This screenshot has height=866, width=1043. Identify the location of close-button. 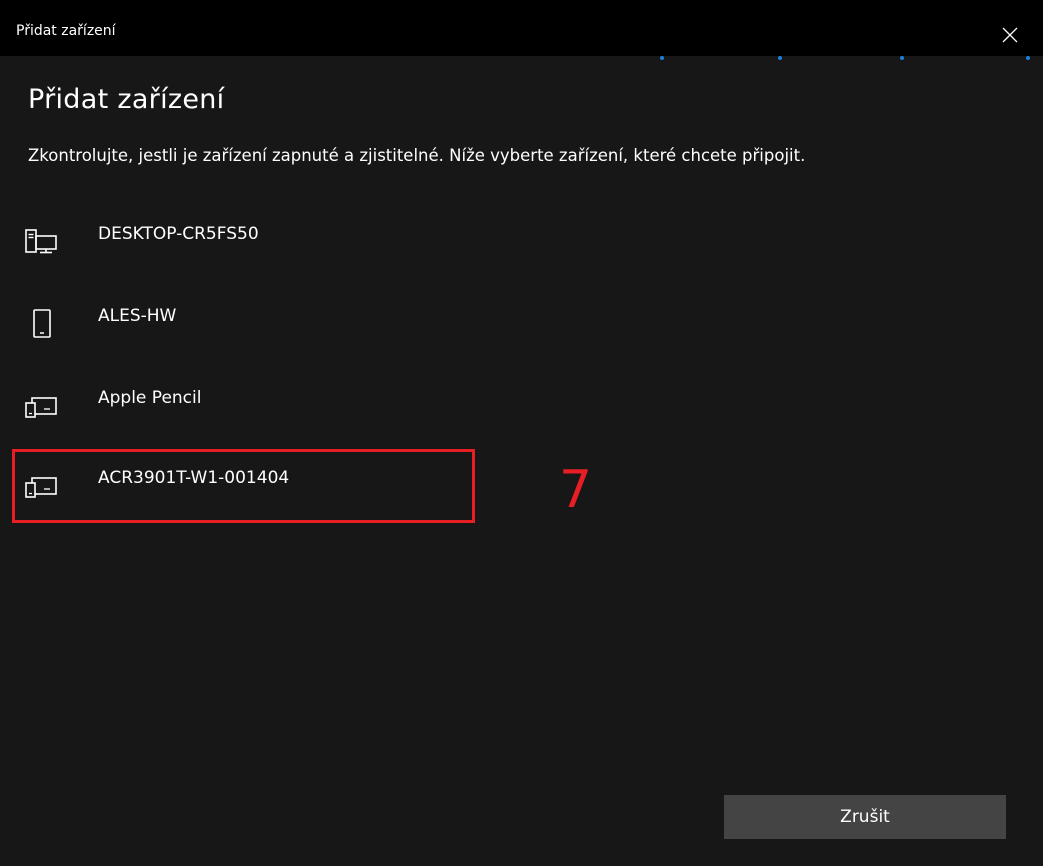
(1010, 35).